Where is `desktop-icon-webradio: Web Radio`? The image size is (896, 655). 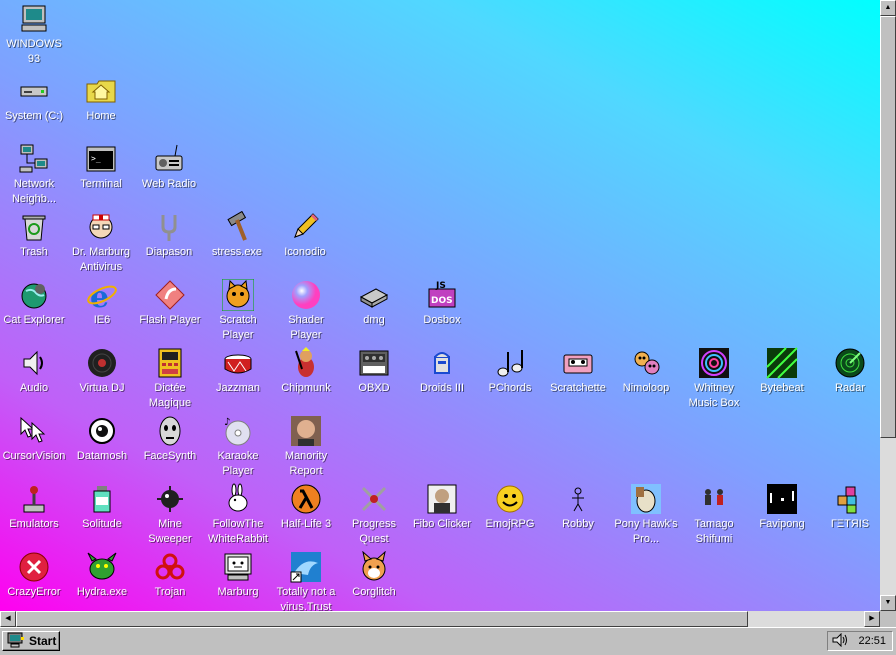
desktop-icon-webradio: Web Radio is located at coordinates (169, 174).